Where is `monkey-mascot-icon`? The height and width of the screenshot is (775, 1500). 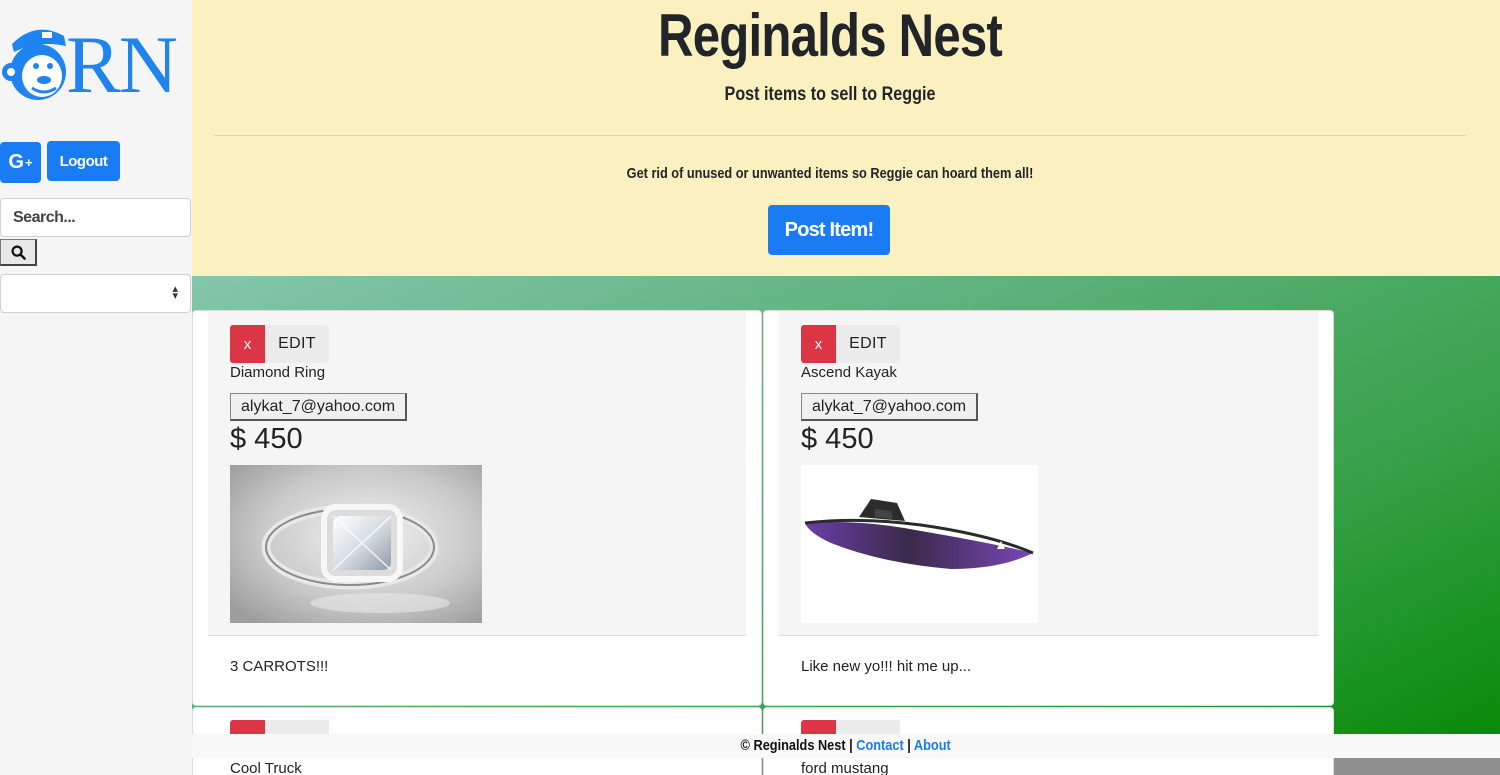
monkey-mascot-icon is located at coordinates (34, 64).